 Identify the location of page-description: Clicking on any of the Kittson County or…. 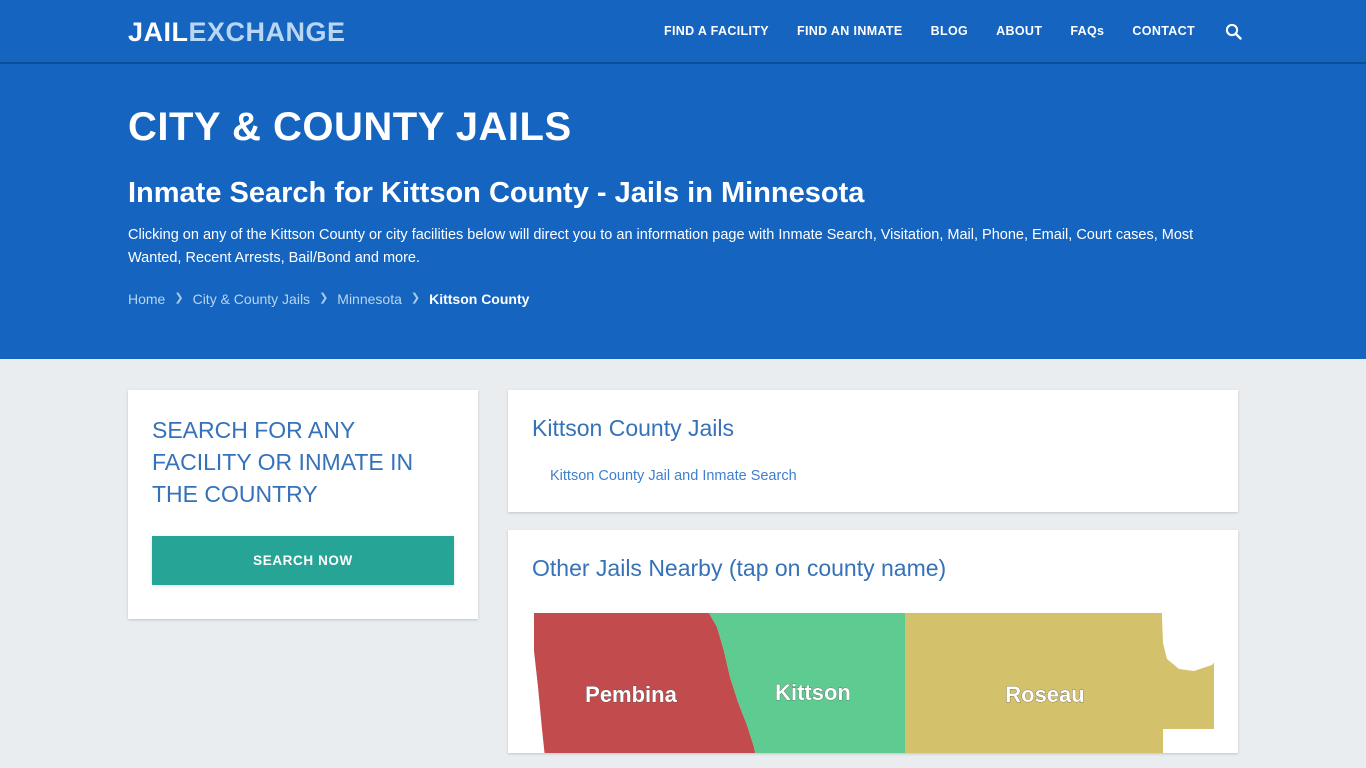
(661, 246).